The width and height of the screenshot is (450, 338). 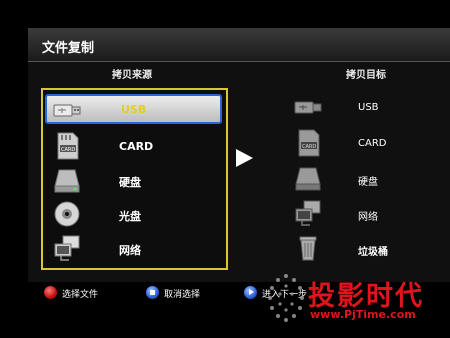 What do you see at coordinates (366, 75) in the screenshot?
I see `destination-column-header: 拷贝目标` at bounding box center [366, 75].